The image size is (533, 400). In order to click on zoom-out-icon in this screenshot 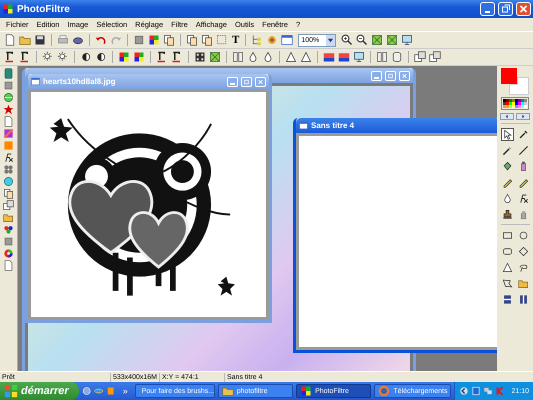, I will do `click(362, 40)`.